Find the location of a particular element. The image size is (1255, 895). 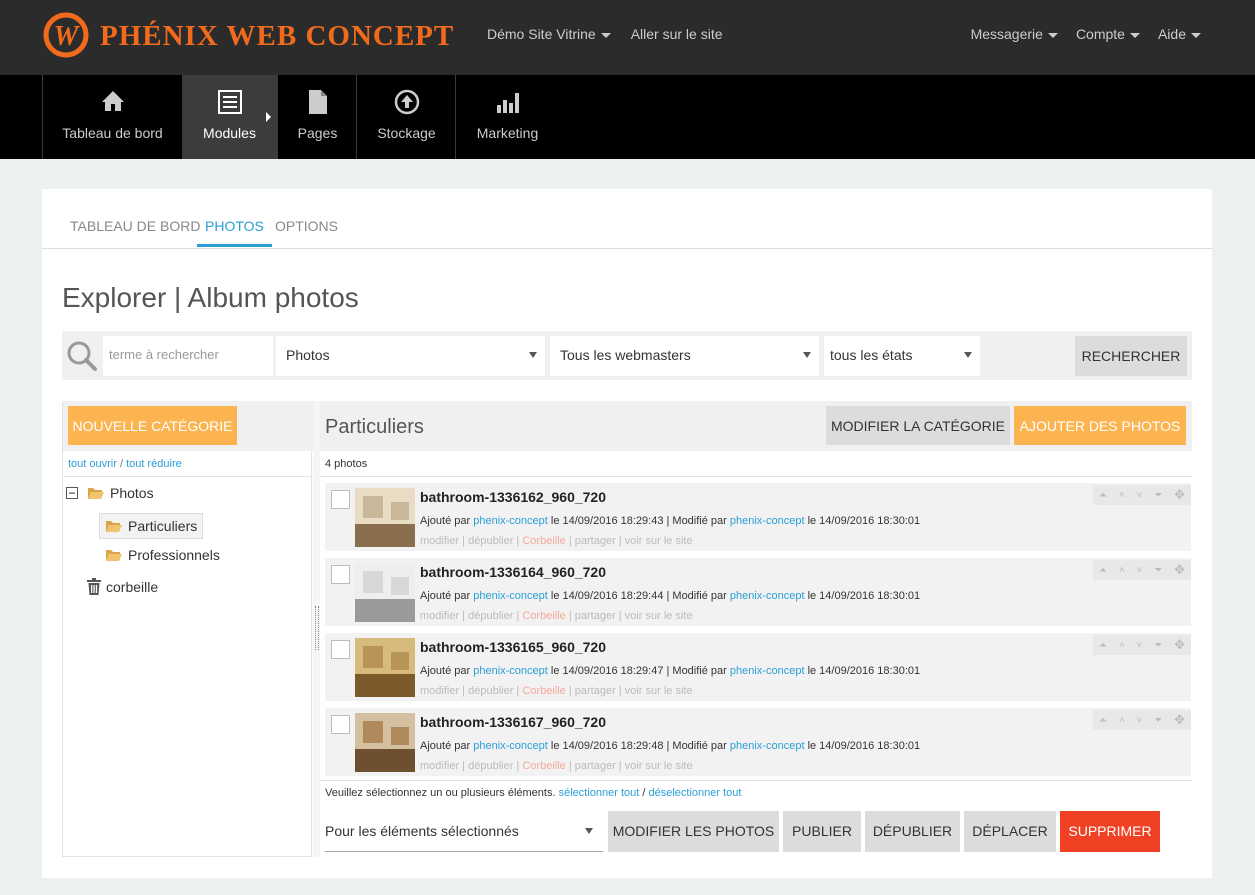

tree-node-particuliers: Particuliers is located at coordinates (151, 526).